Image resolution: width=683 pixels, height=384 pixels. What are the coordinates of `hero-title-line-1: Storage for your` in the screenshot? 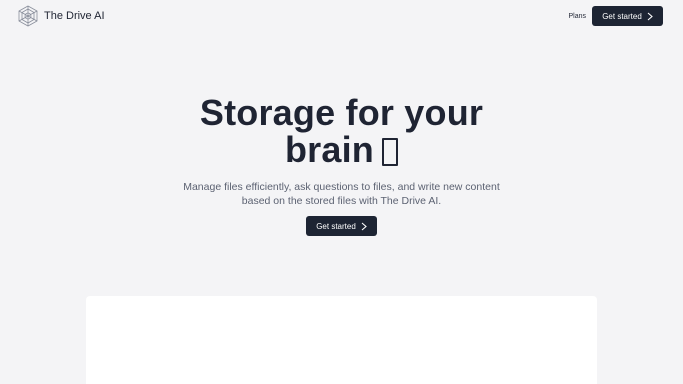 It's located at (341, 112).